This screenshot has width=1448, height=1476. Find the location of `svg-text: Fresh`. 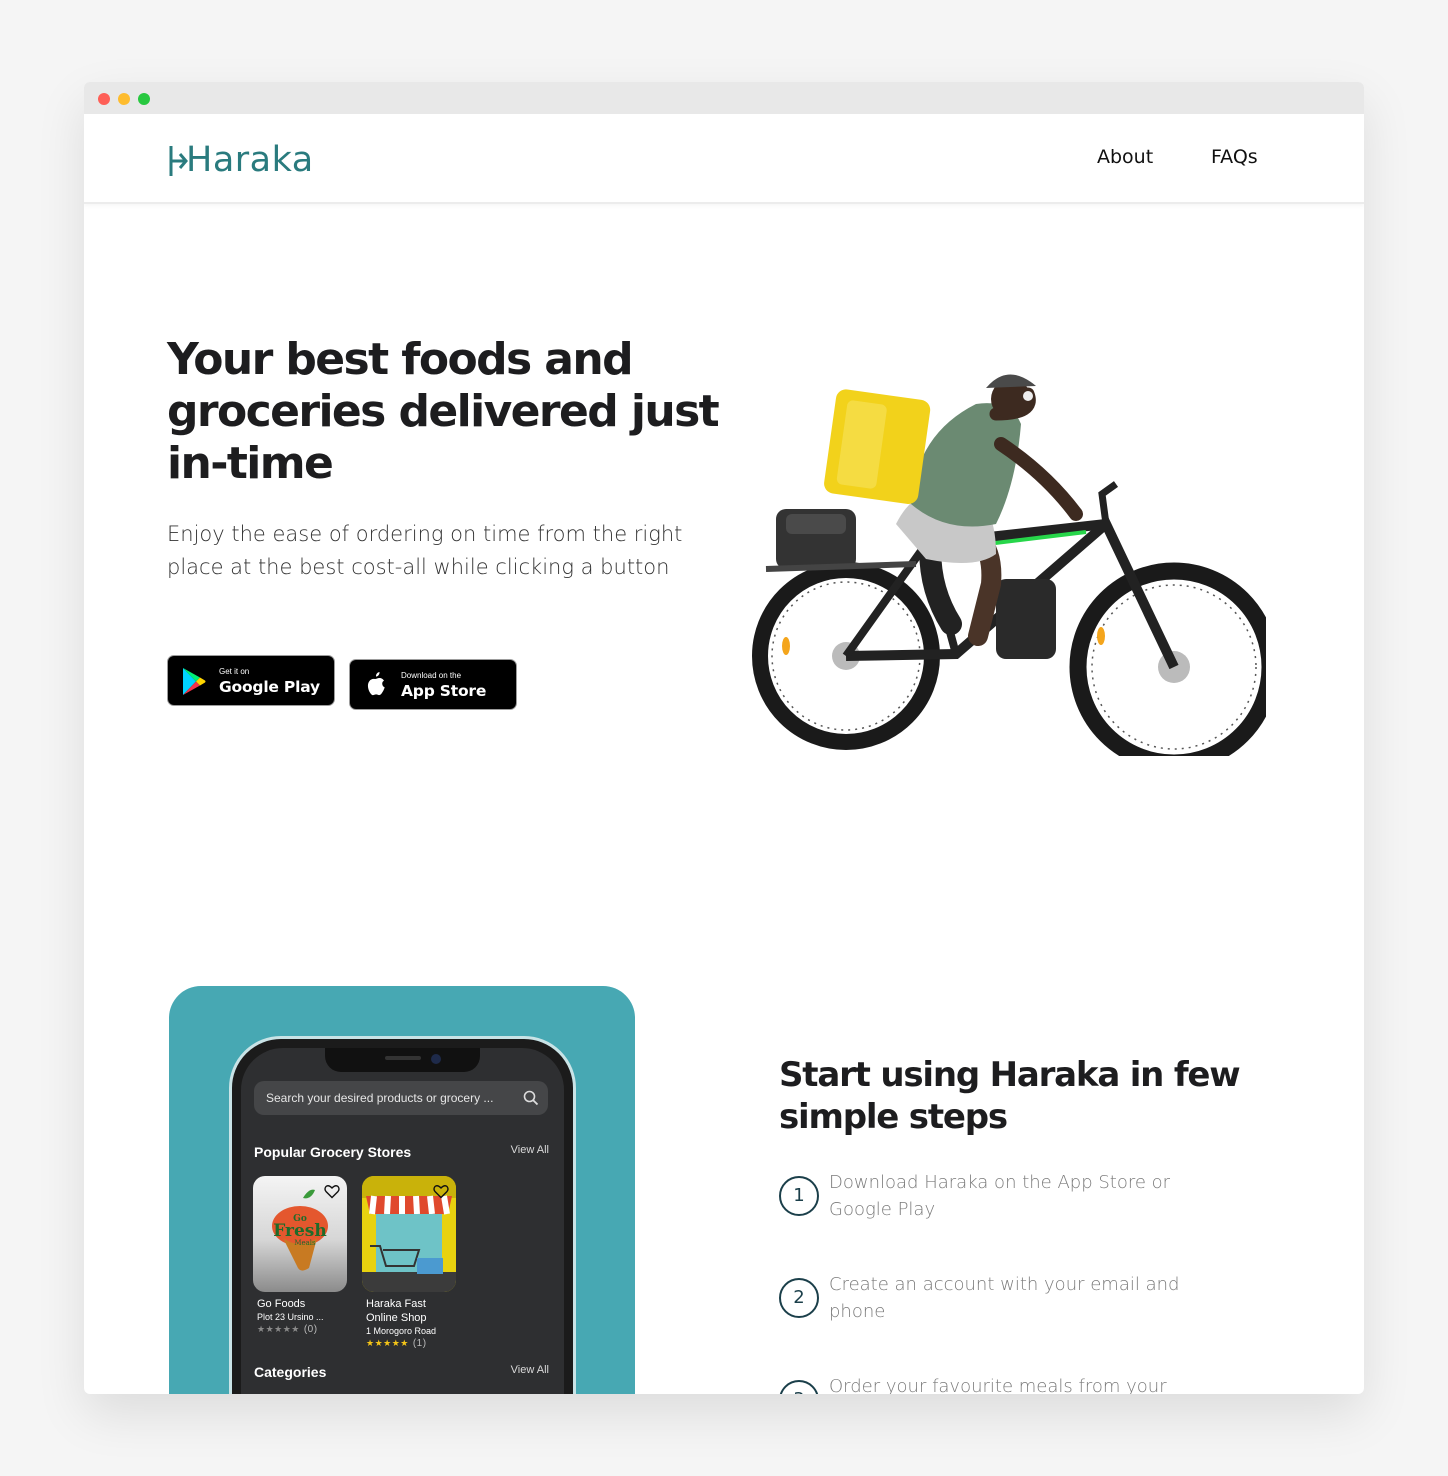

svg-text: Fresh is located at coordinates (299, 1231).